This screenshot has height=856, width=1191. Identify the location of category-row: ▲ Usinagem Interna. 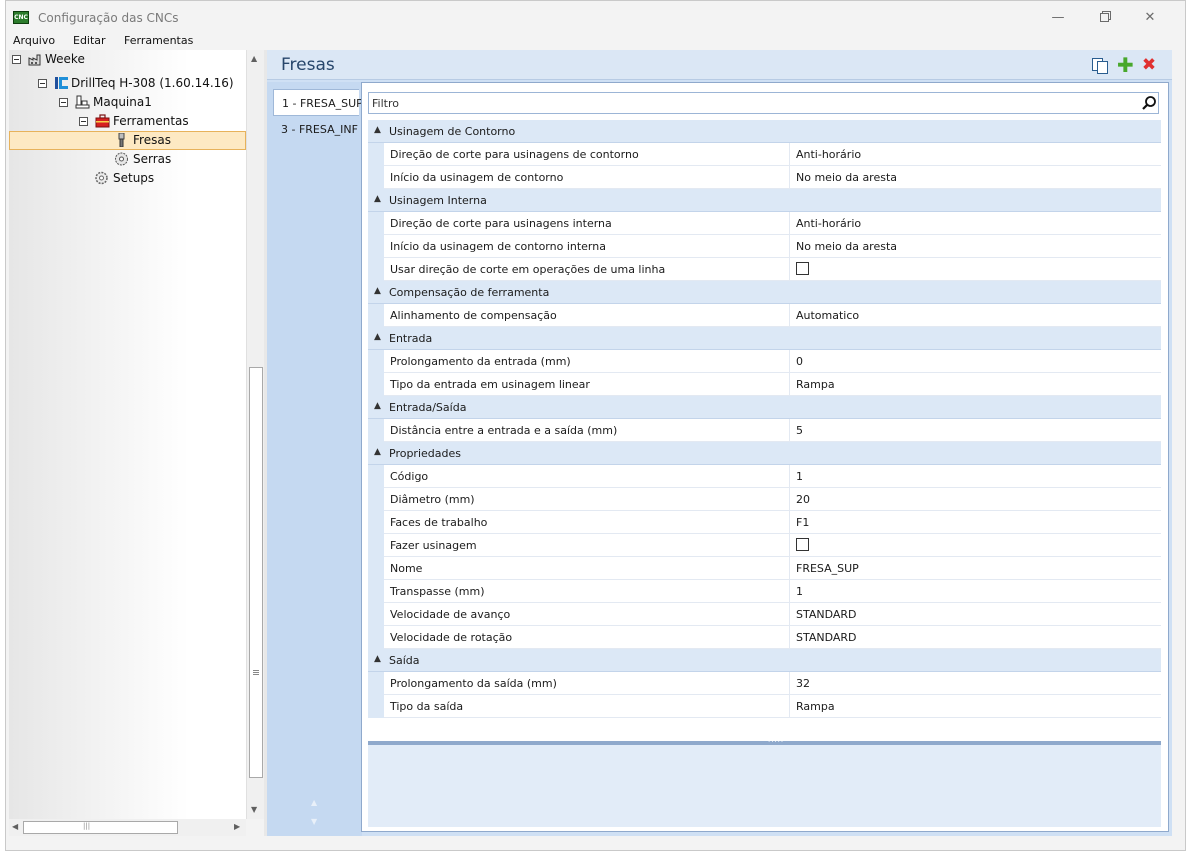
(764, 200).